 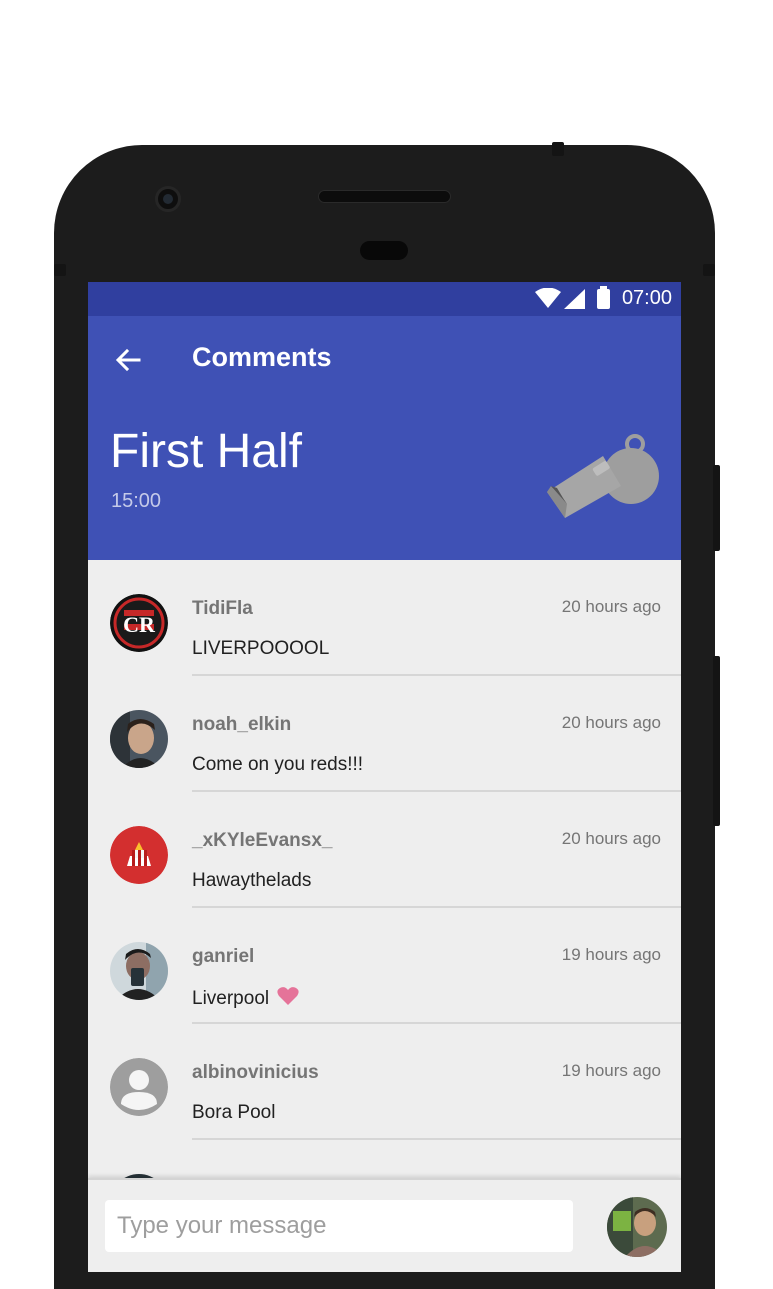 I want to click on comment-username: ganriel, so click(x=223, y=957).